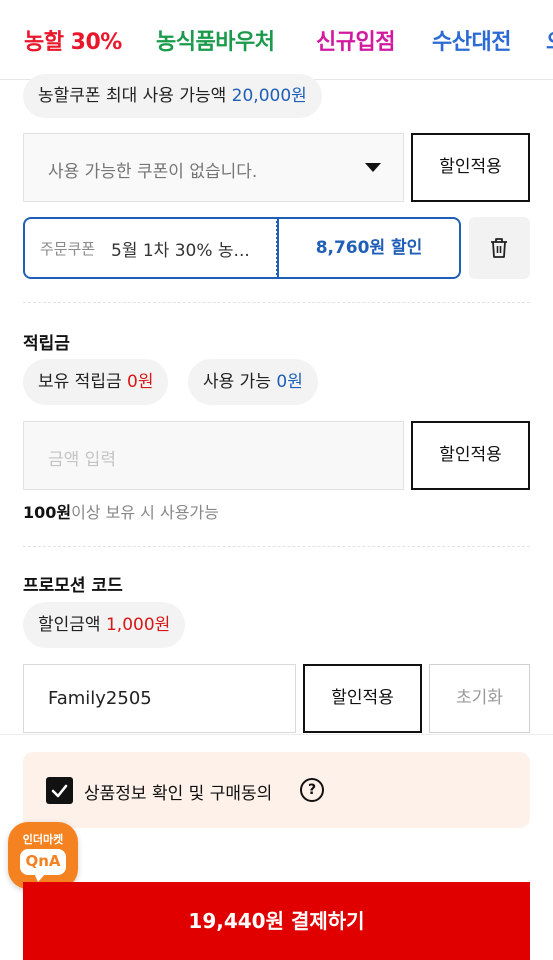 The height and width of the screenshot is (960, 553). I want to click on qna-speech-bubble-icon: QnA, so click(43, 862).